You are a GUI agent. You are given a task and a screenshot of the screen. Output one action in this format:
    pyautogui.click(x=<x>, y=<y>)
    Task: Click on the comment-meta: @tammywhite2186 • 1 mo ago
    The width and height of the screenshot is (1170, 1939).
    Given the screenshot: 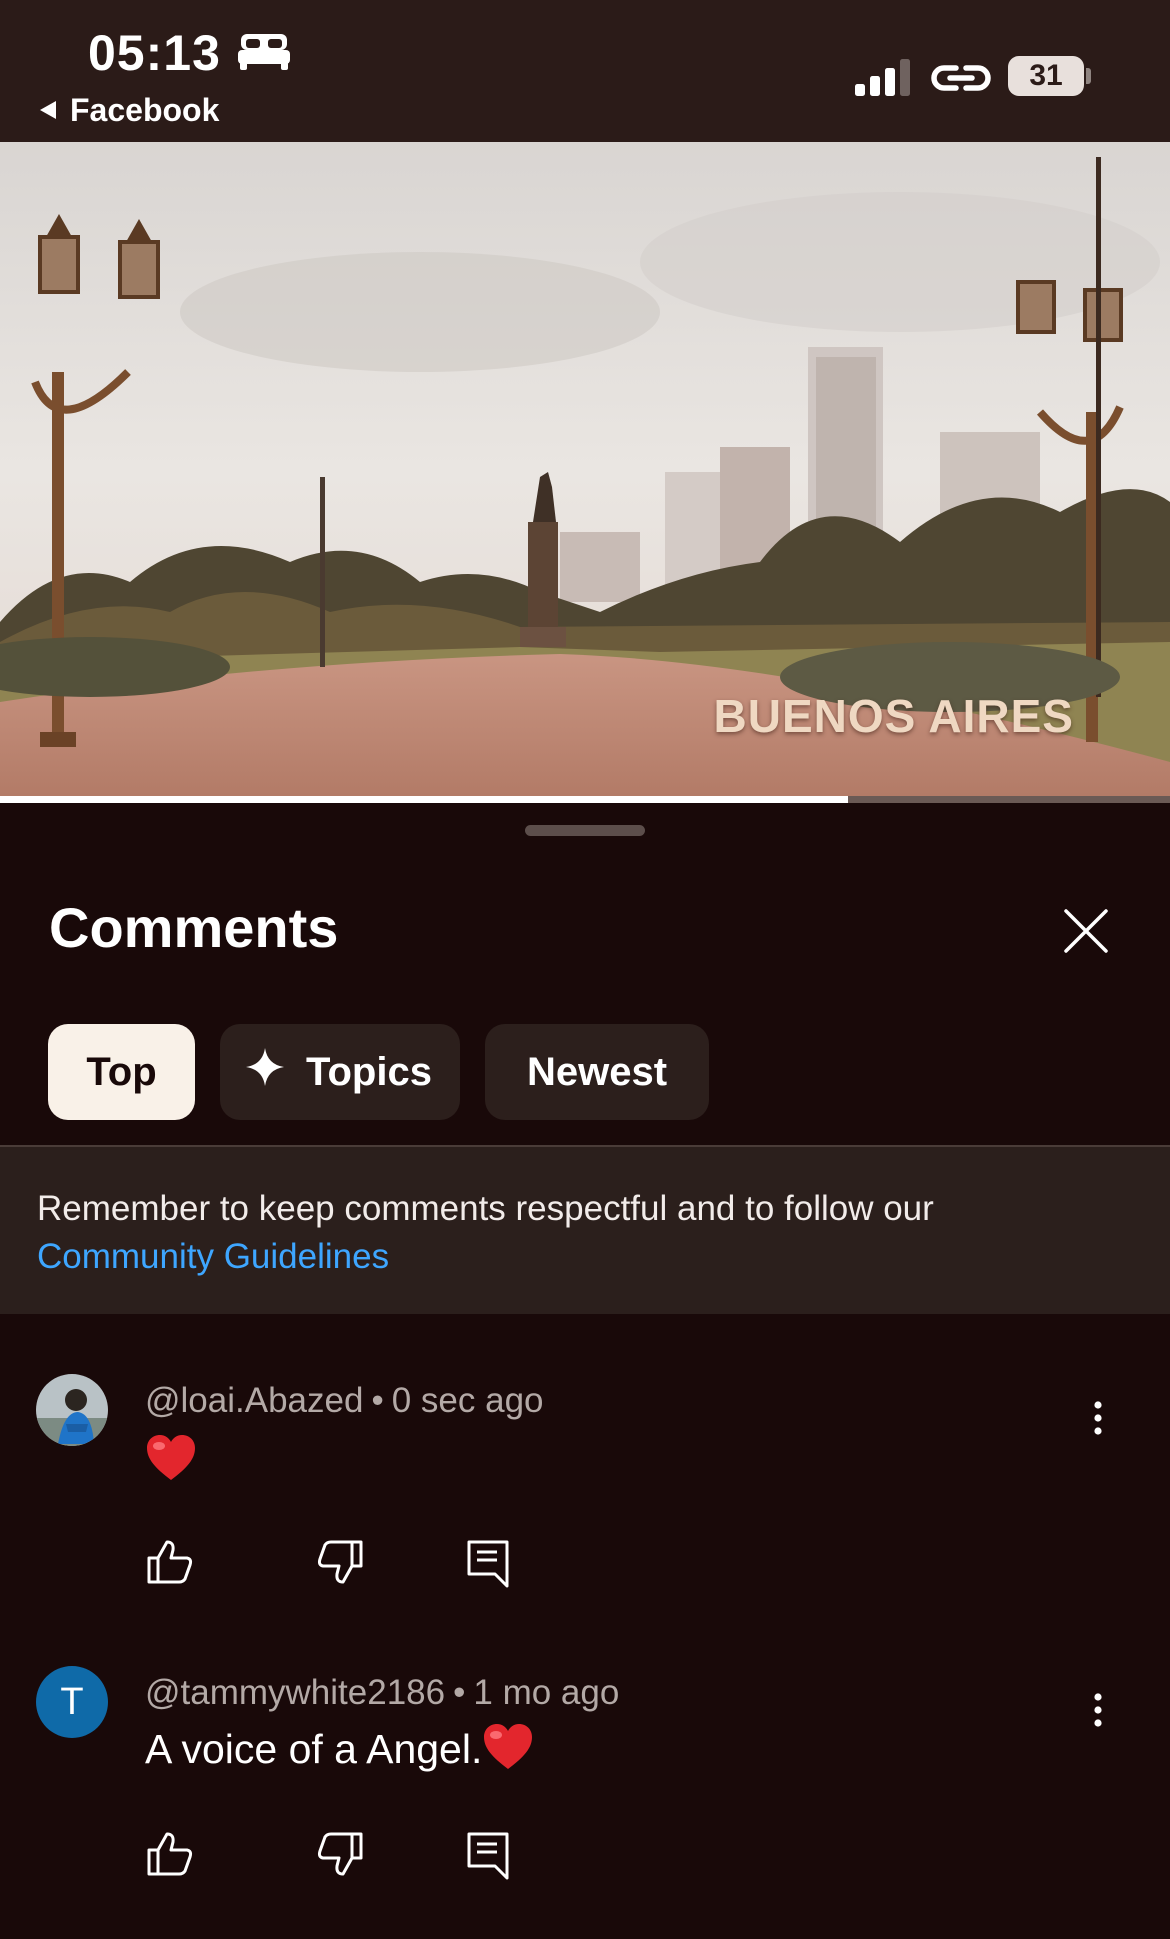 What is the action you would take?
    pyautogui.click(x=382, y=1693)
    